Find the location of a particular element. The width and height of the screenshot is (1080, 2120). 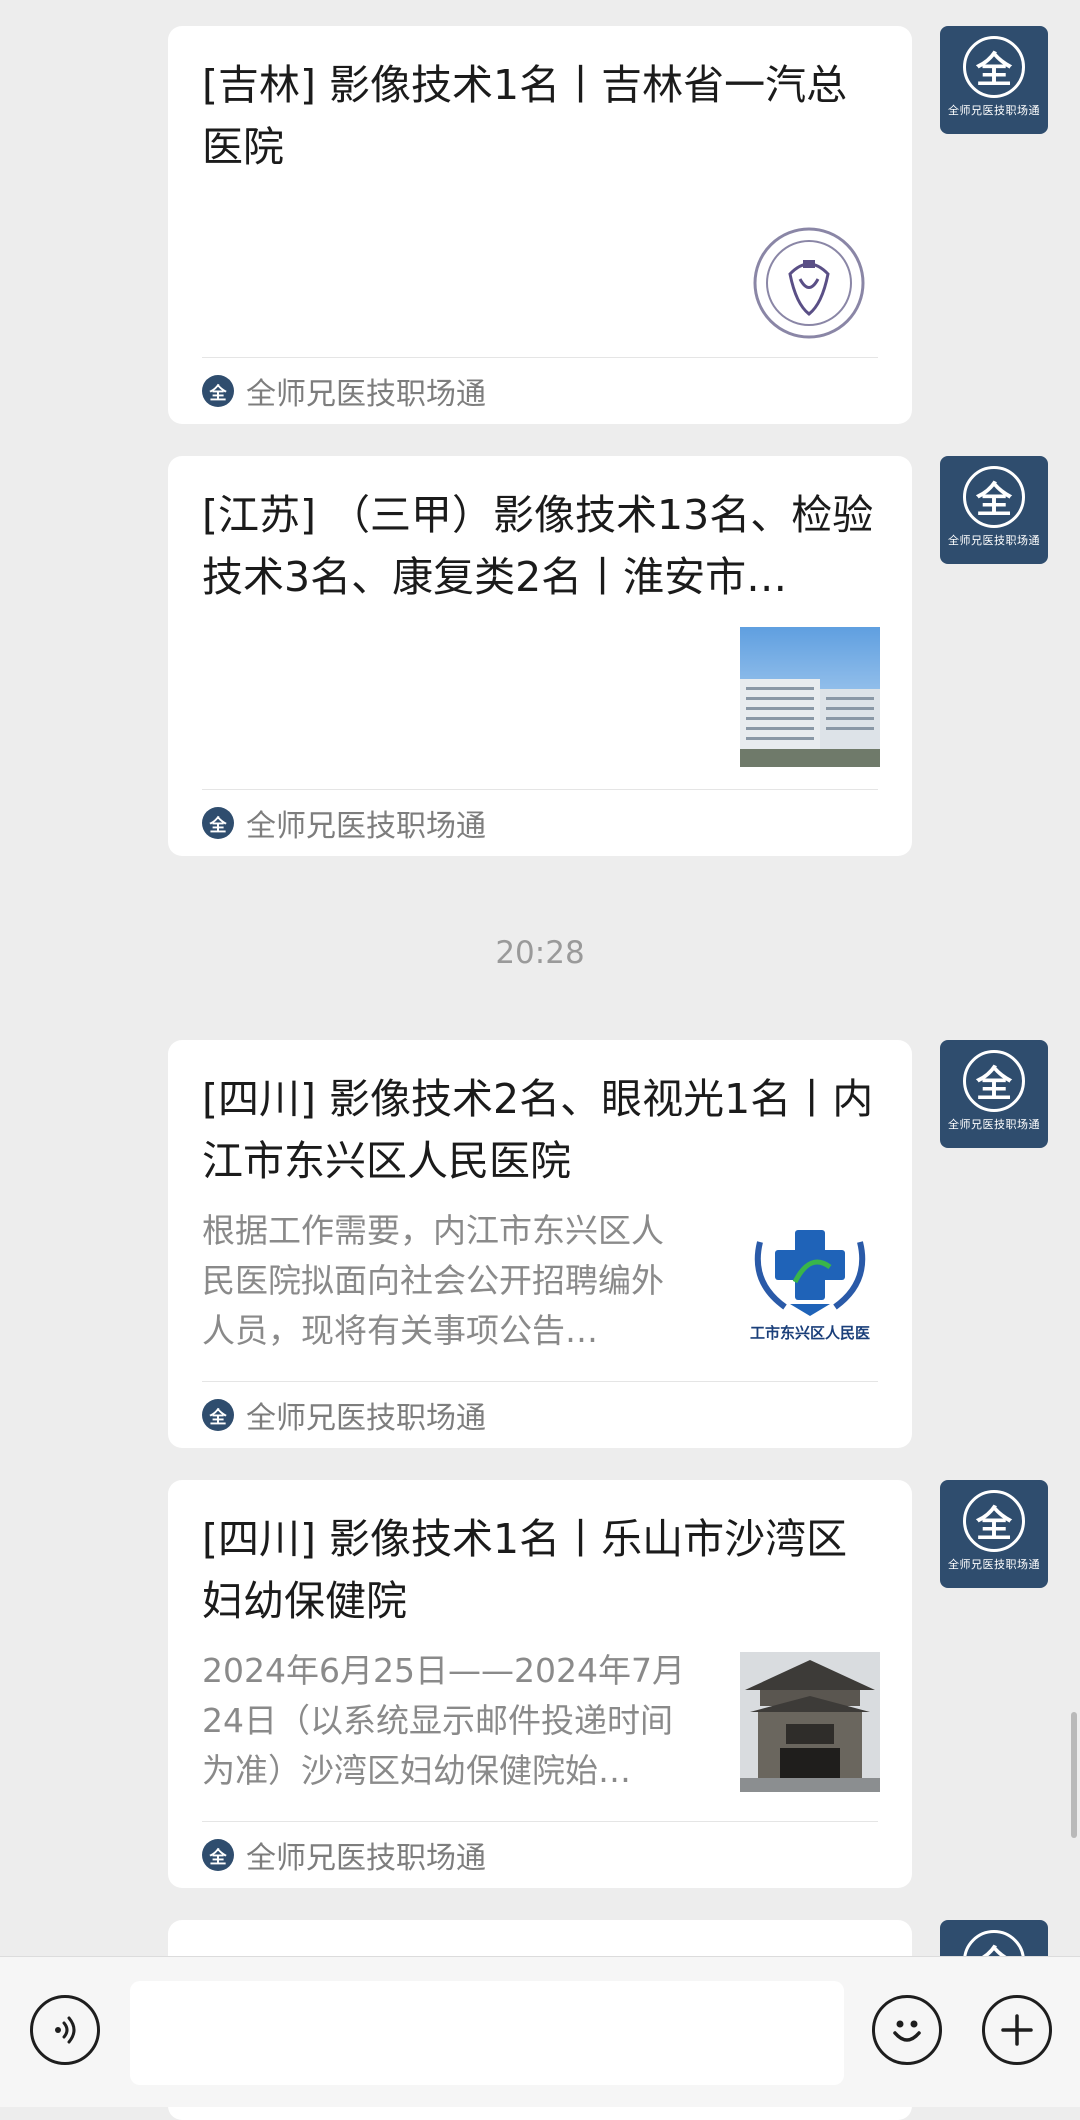

voice-input-button is located at coordinates (65, 2030).